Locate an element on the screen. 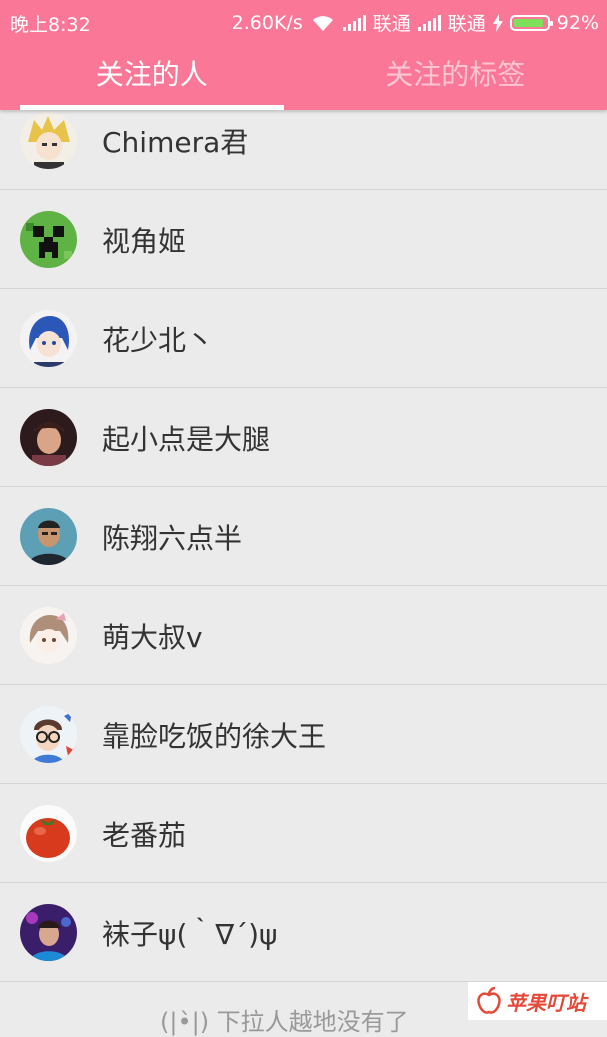 Image resolution: width=607 pixels, height=1037 pixels. apple-logo-icon is located at coordinates (489, 1001).